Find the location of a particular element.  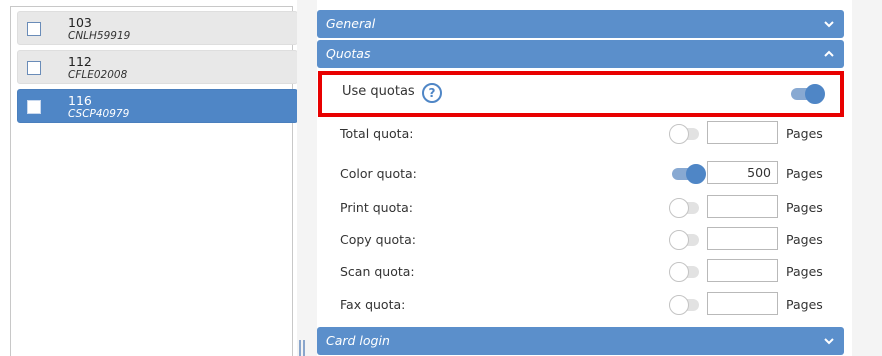

fax-quota-toggle is located at coordinates (686, 305).